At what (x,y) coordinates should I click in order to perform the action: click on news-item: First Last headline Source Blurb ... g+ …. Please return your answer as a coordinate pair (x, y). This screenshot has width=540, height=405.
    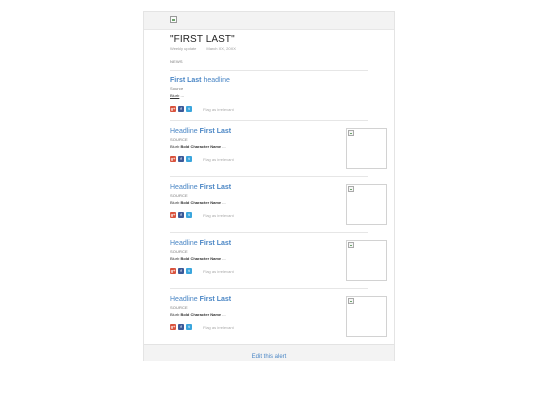
    Looking at the image, I should click on (269, 97).